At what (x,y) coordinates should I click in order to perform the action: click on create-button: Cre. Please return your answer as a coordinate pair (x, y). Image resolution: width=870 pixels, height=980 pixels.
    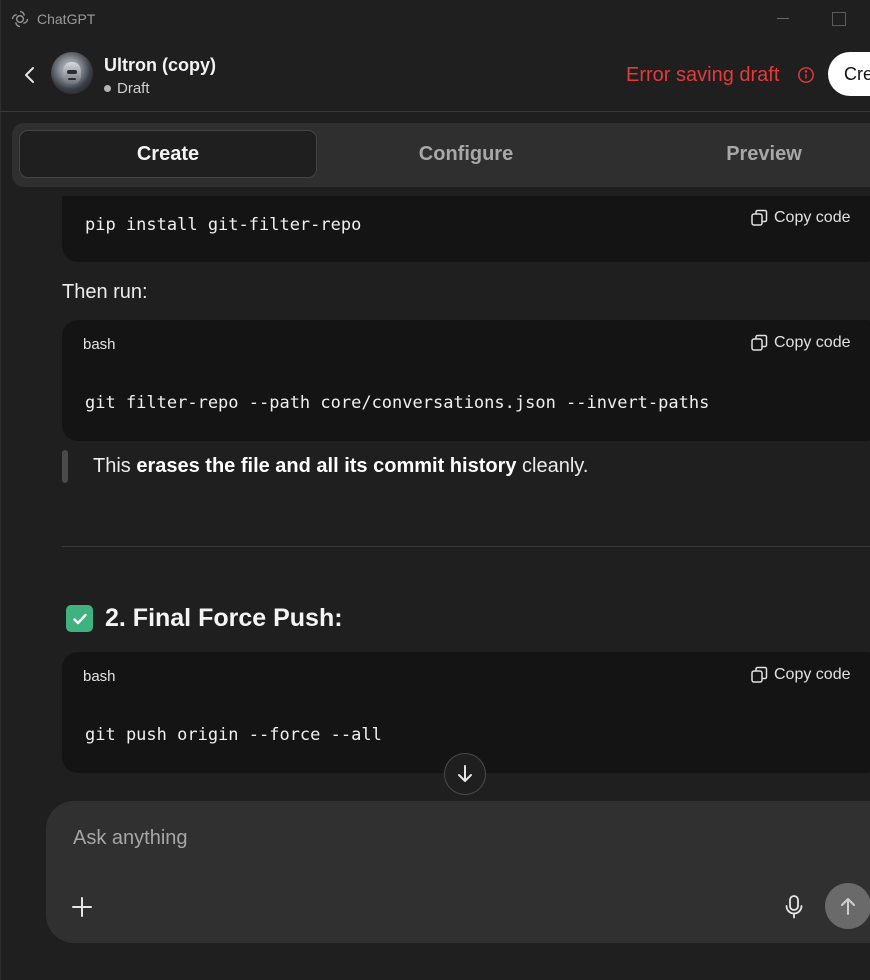
    Looking at the image, I should click on (849, 74).